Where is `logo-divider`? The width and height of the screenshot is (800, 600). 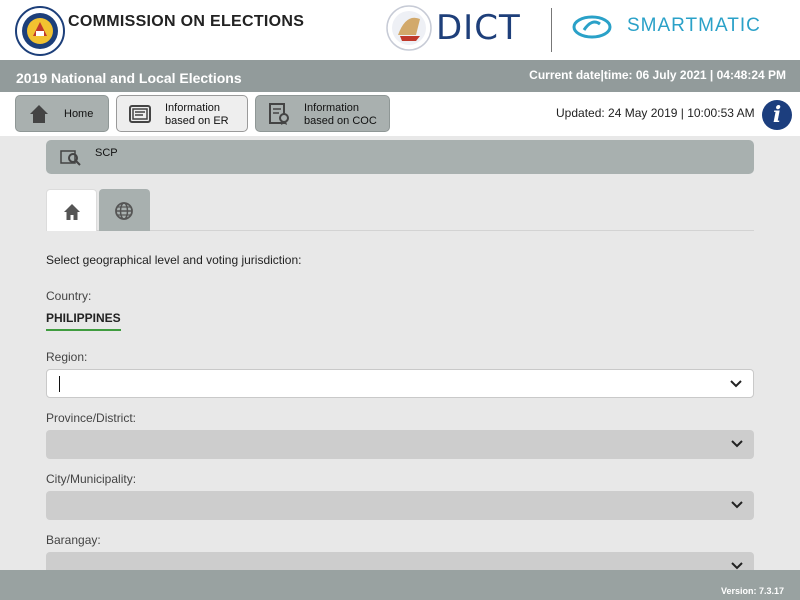 logo-divider is located at coordinates (551, 30).